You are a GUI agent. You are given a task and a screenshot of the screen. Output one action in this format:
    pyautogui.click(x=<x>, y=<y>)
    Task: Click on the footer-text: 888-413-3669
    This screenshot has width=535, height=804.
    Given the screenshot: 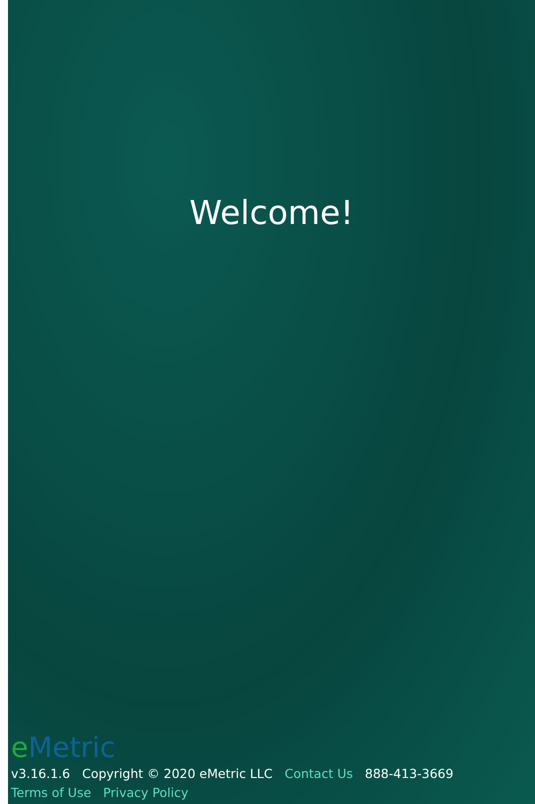 What is the action you would take?
    pyautogui.click(x=409, y=774)
    